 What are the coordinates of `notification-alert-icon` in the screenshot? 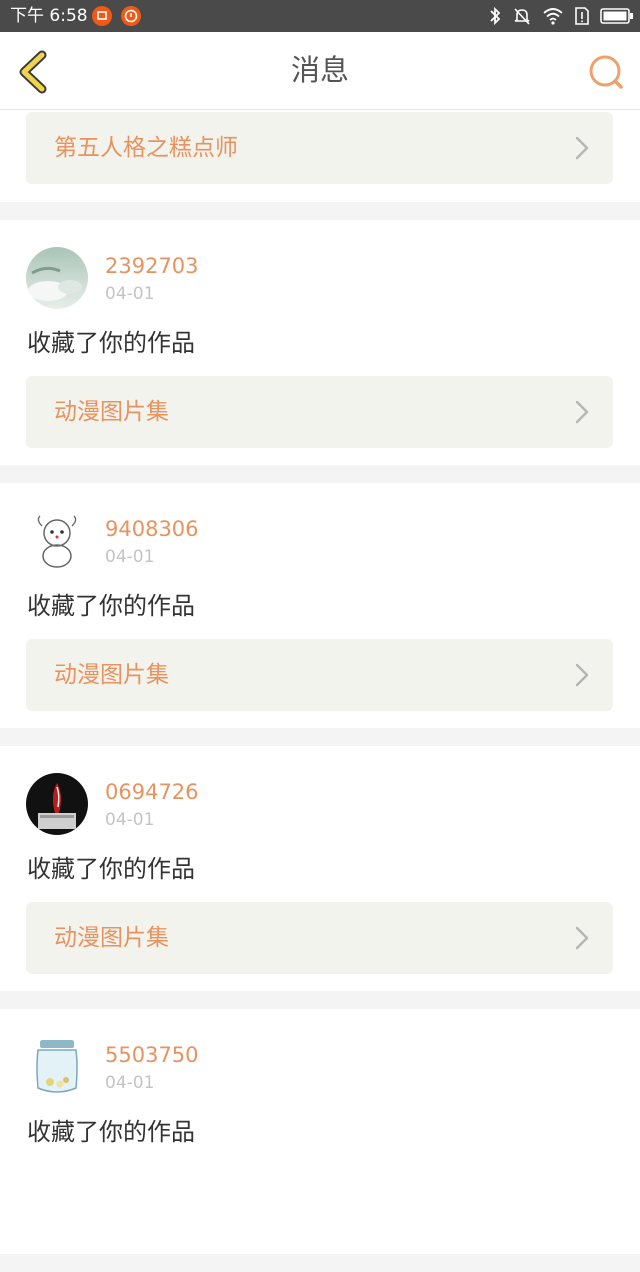 It's located at (131, 16).